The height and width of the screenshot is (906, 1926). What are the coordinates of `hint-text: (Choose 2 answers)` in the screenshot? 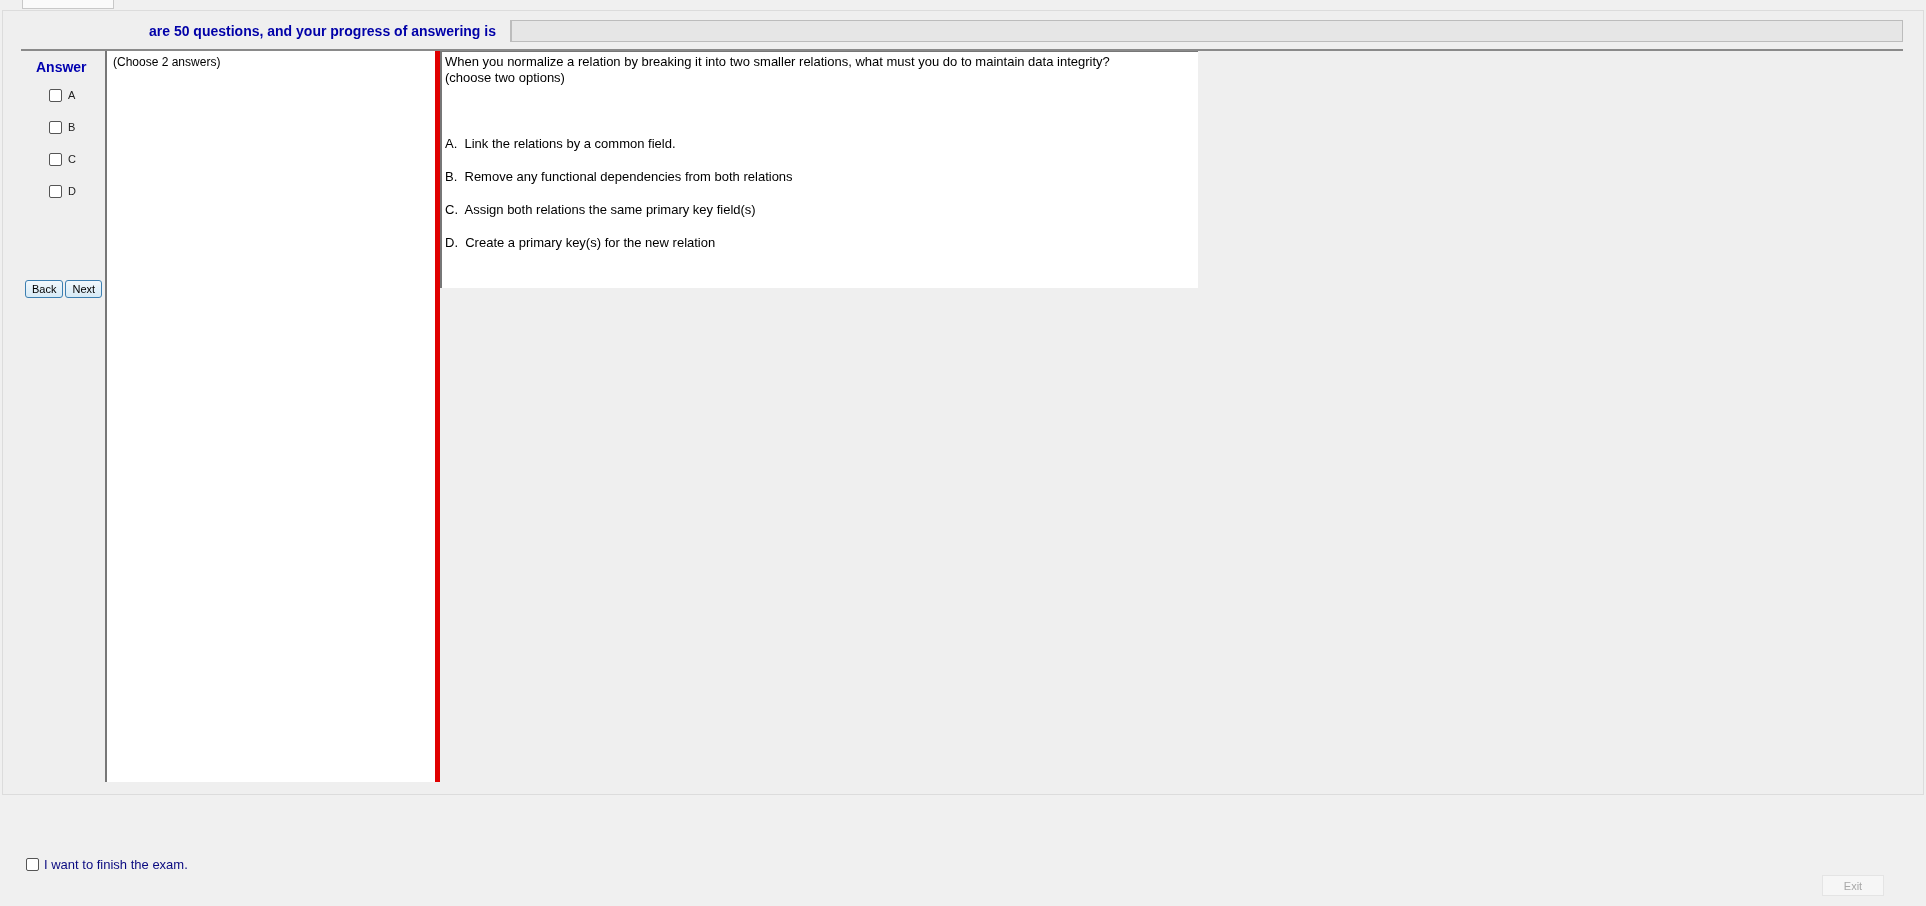 It's located at (167, 62).